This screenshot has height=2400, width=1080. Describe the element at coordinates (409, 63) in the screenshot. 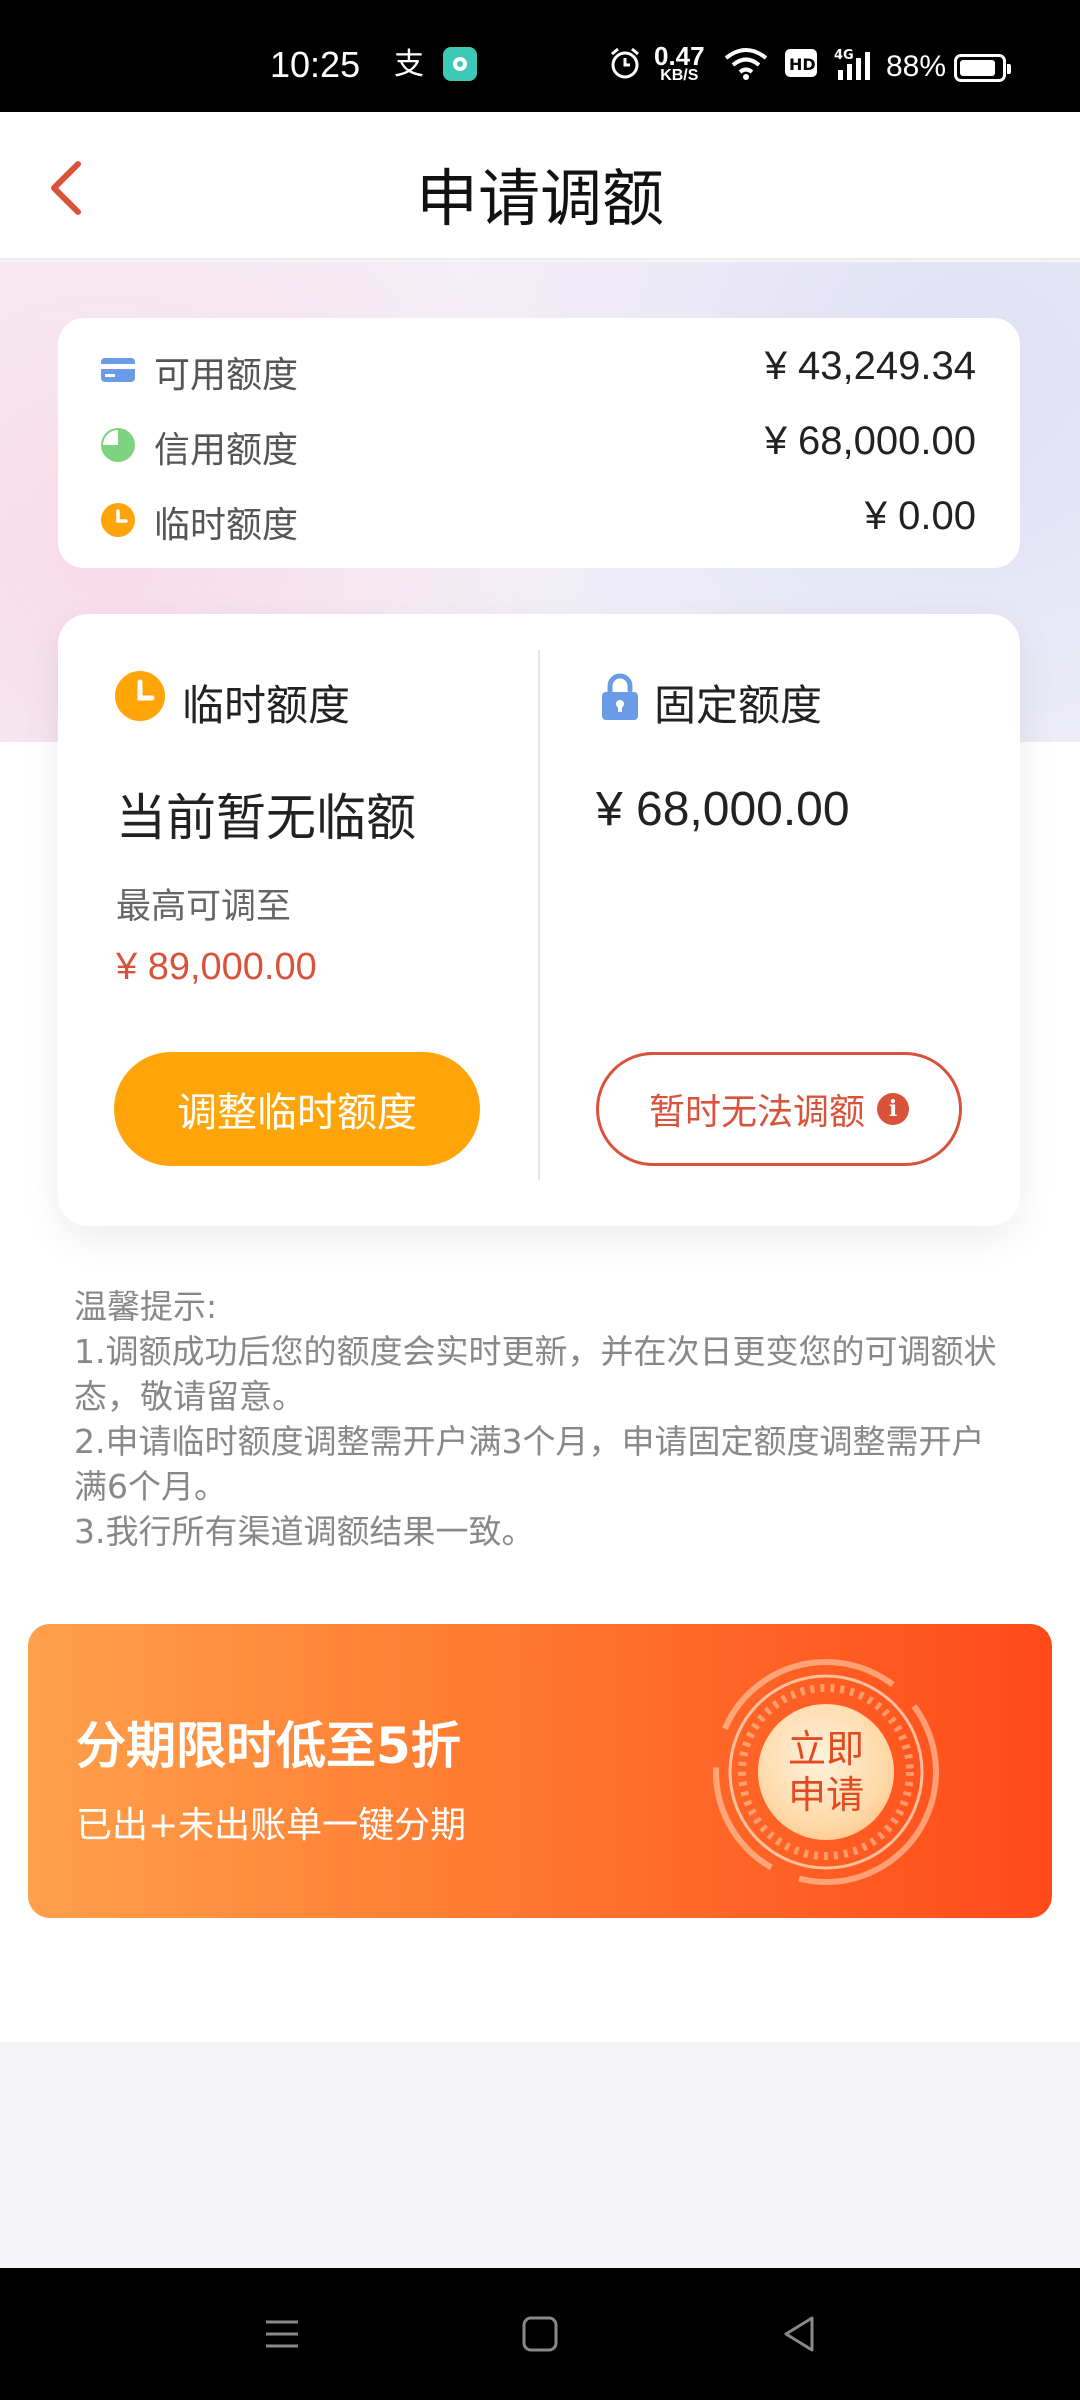

I see `svg-text: 支` at that location.